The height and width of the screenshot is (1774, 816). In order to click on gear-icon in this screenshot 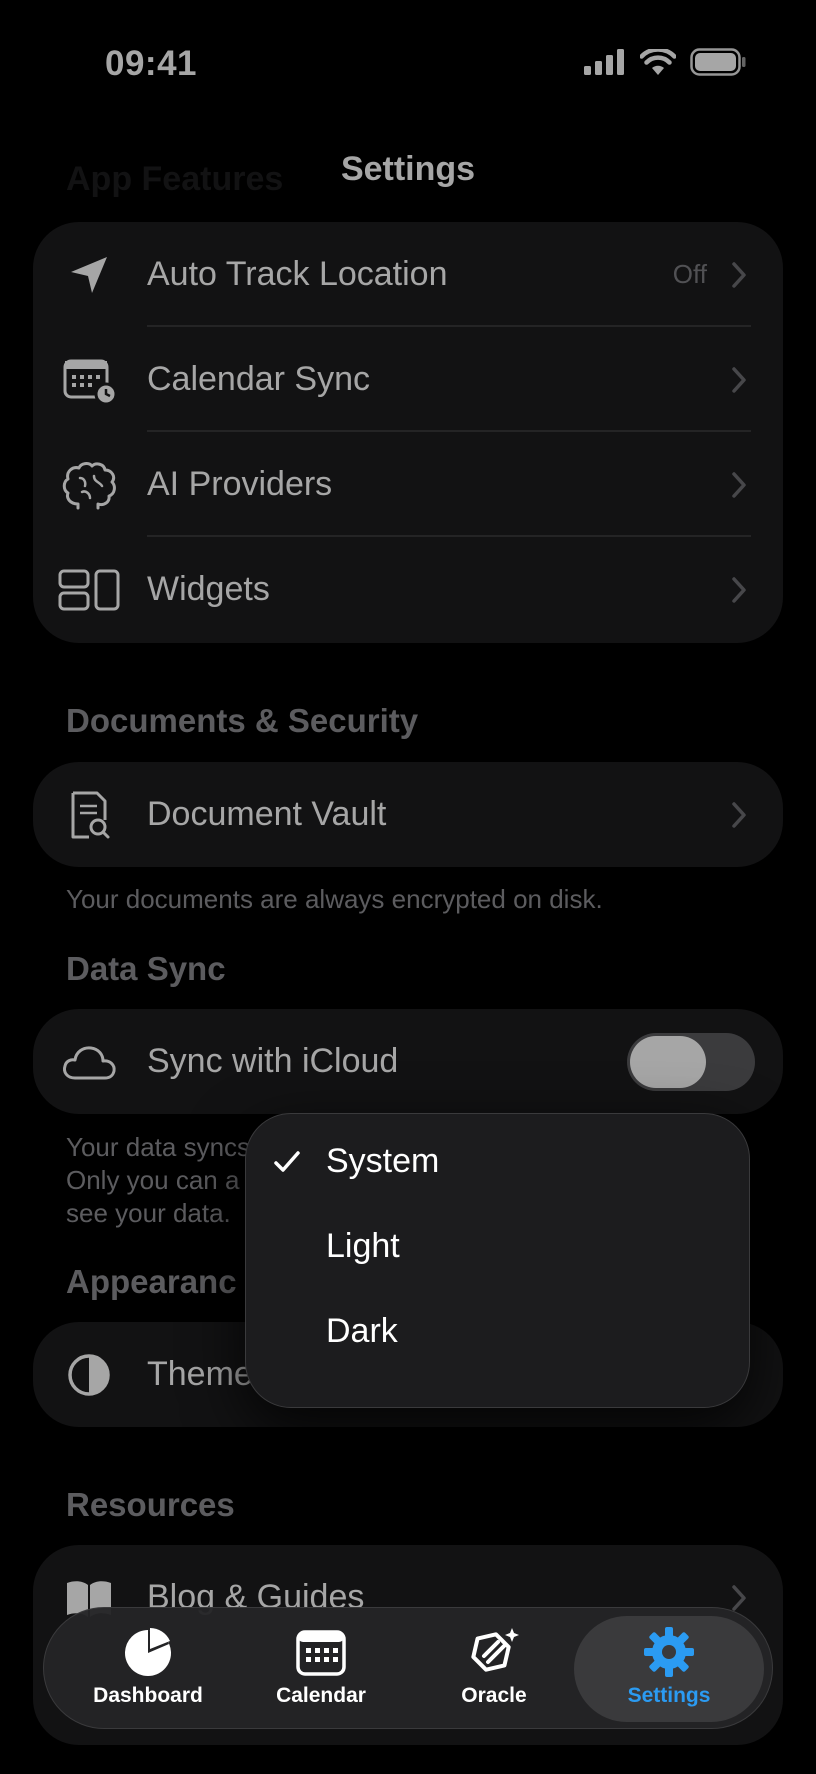, I will do `click(669, 1652)`.